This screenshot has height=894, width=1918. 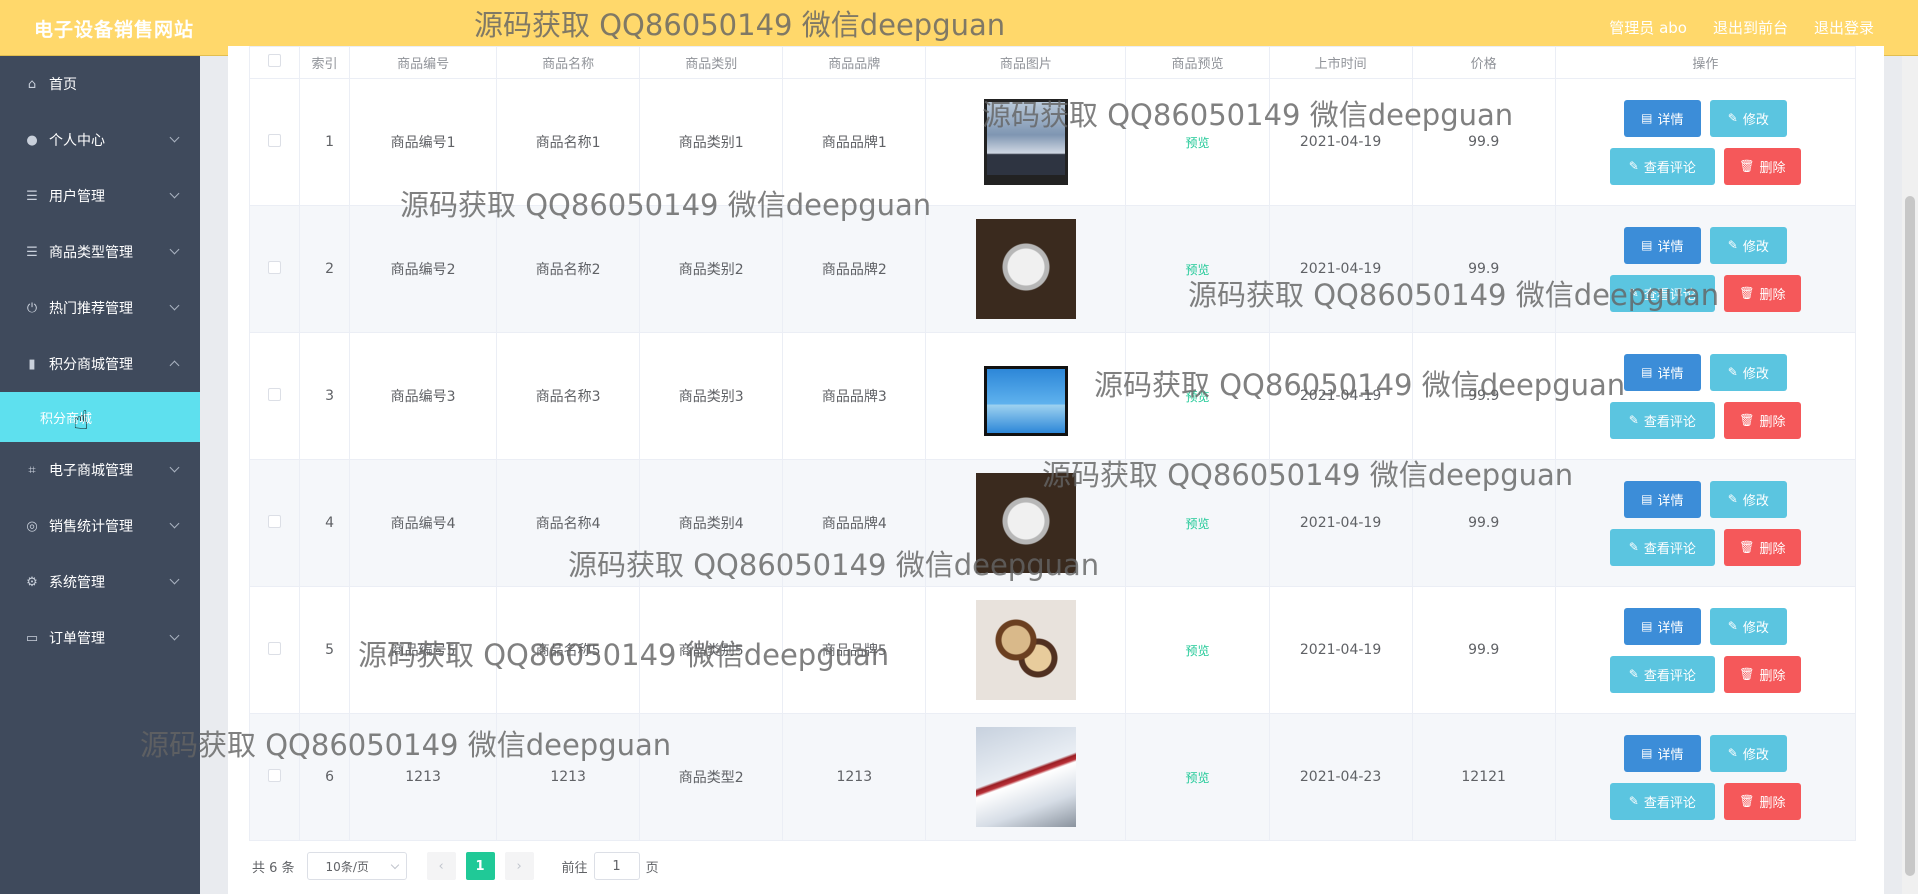 I want to click on sidebar-item-product-type-management: ☰ 商品类型管理, so click(x=100, y=252).